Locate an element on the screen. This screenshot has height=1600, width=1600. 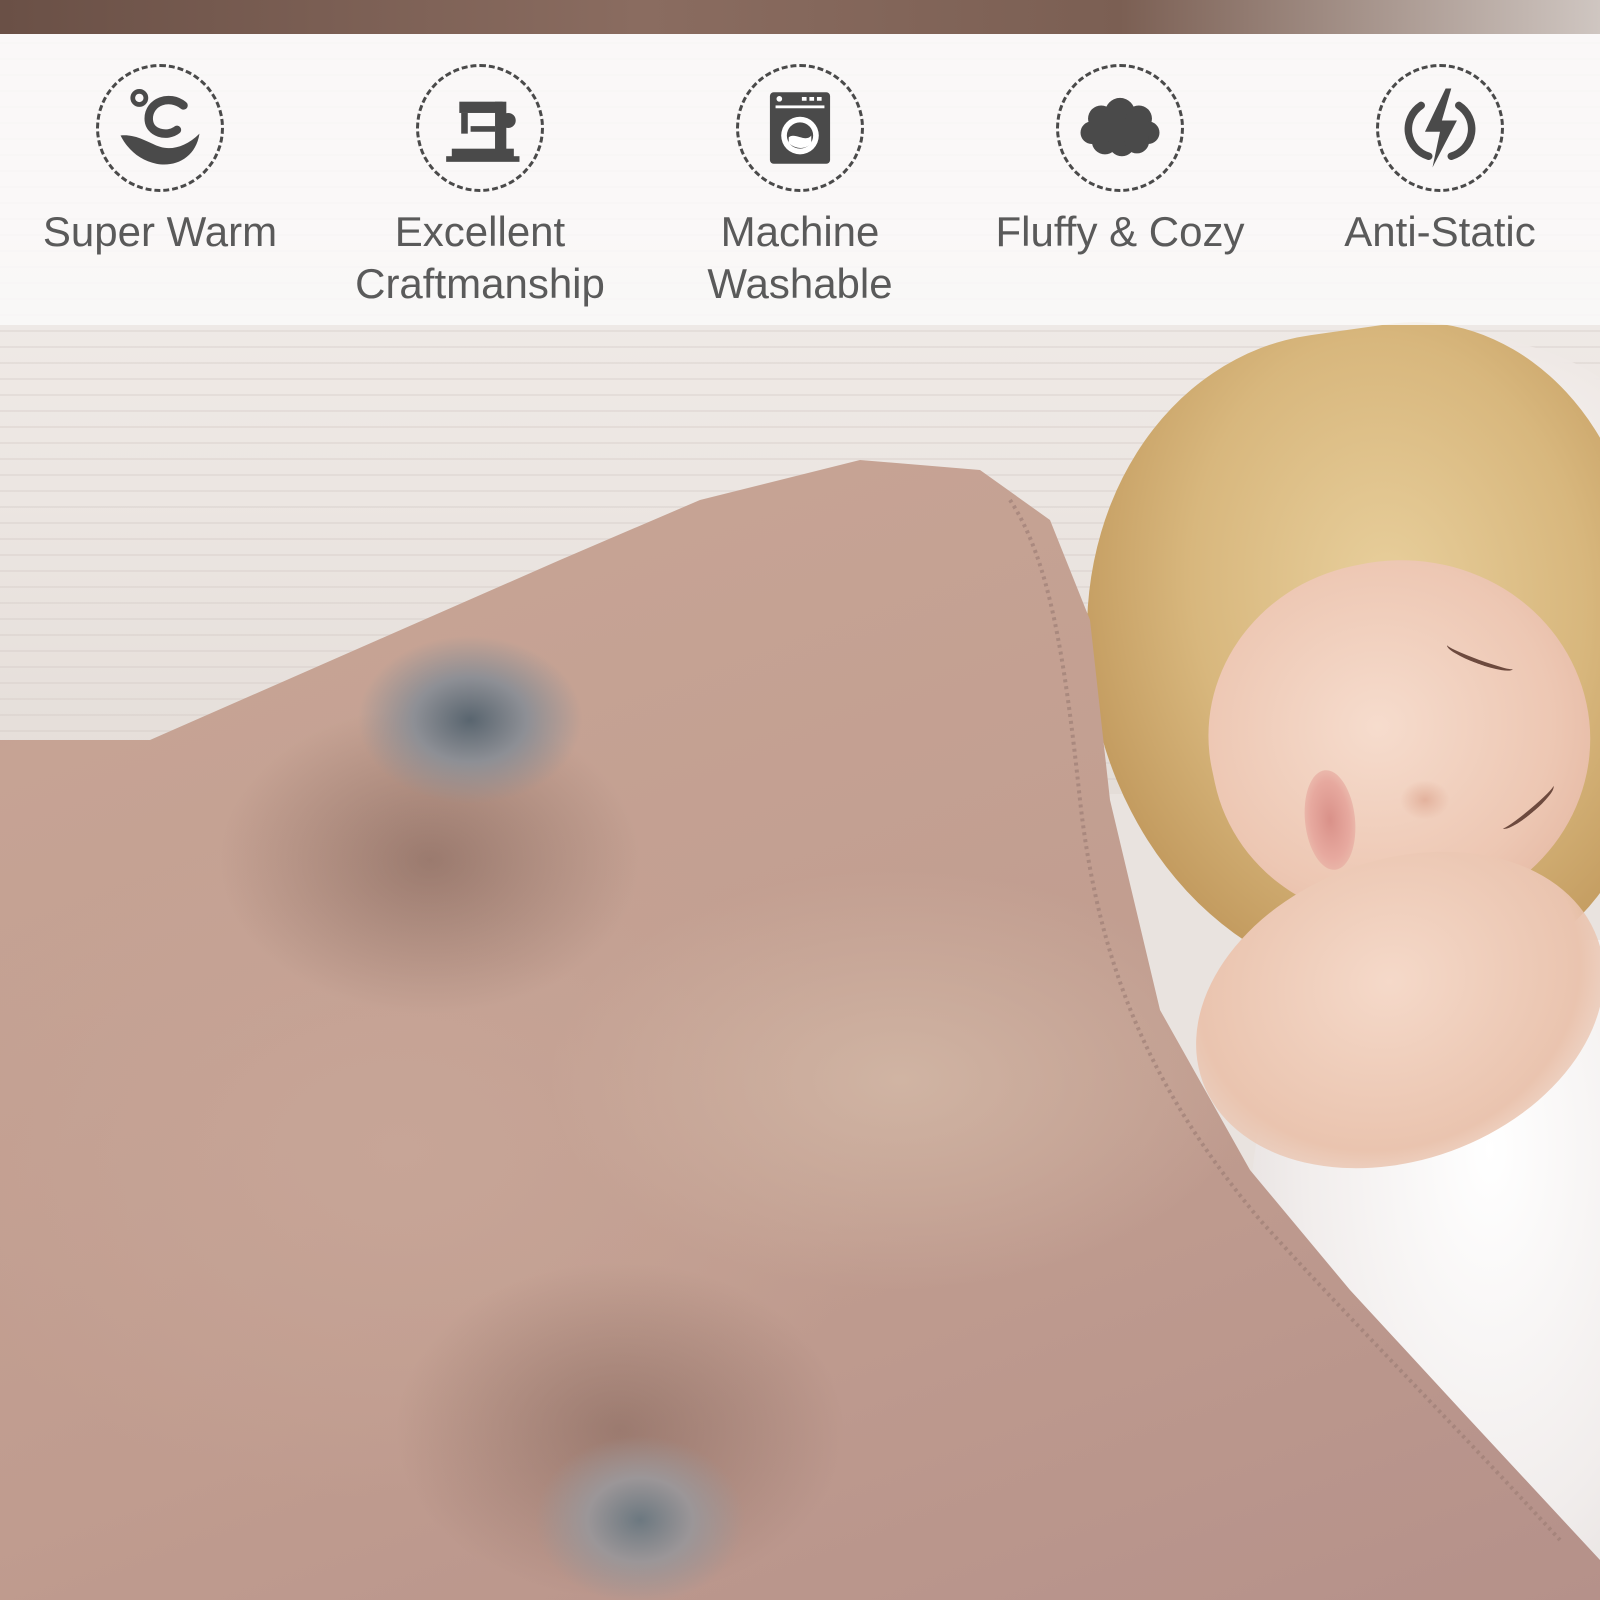
washing-machine-icon is located at coordinates (800, 128).